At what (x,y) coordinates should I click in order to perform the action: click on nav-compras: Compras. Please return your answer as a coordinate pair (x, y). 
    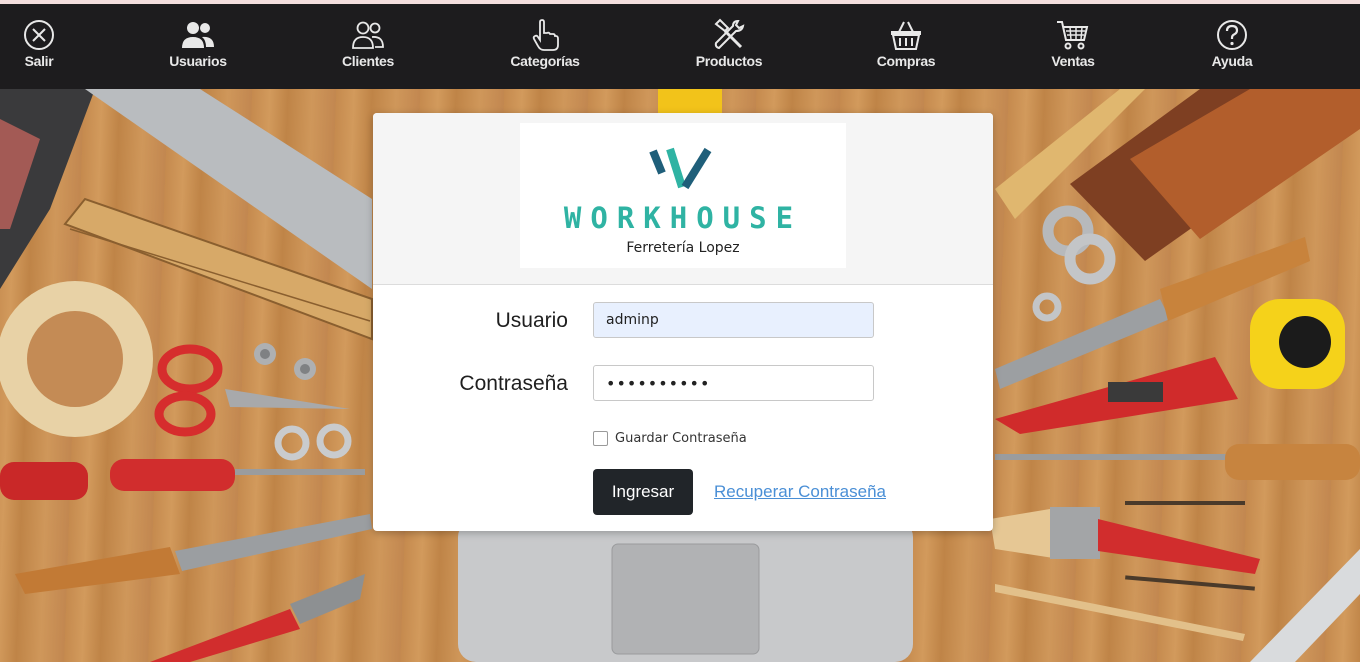
    Looking at the image, I should click on (906, 43).